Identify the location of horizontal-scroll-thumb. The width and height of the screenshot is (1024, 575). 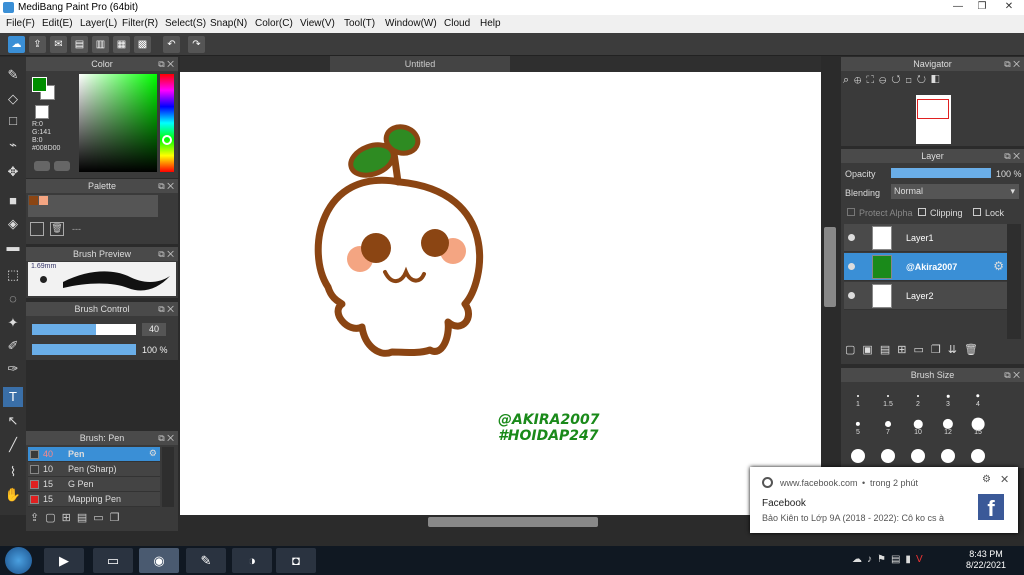
(513, 522).